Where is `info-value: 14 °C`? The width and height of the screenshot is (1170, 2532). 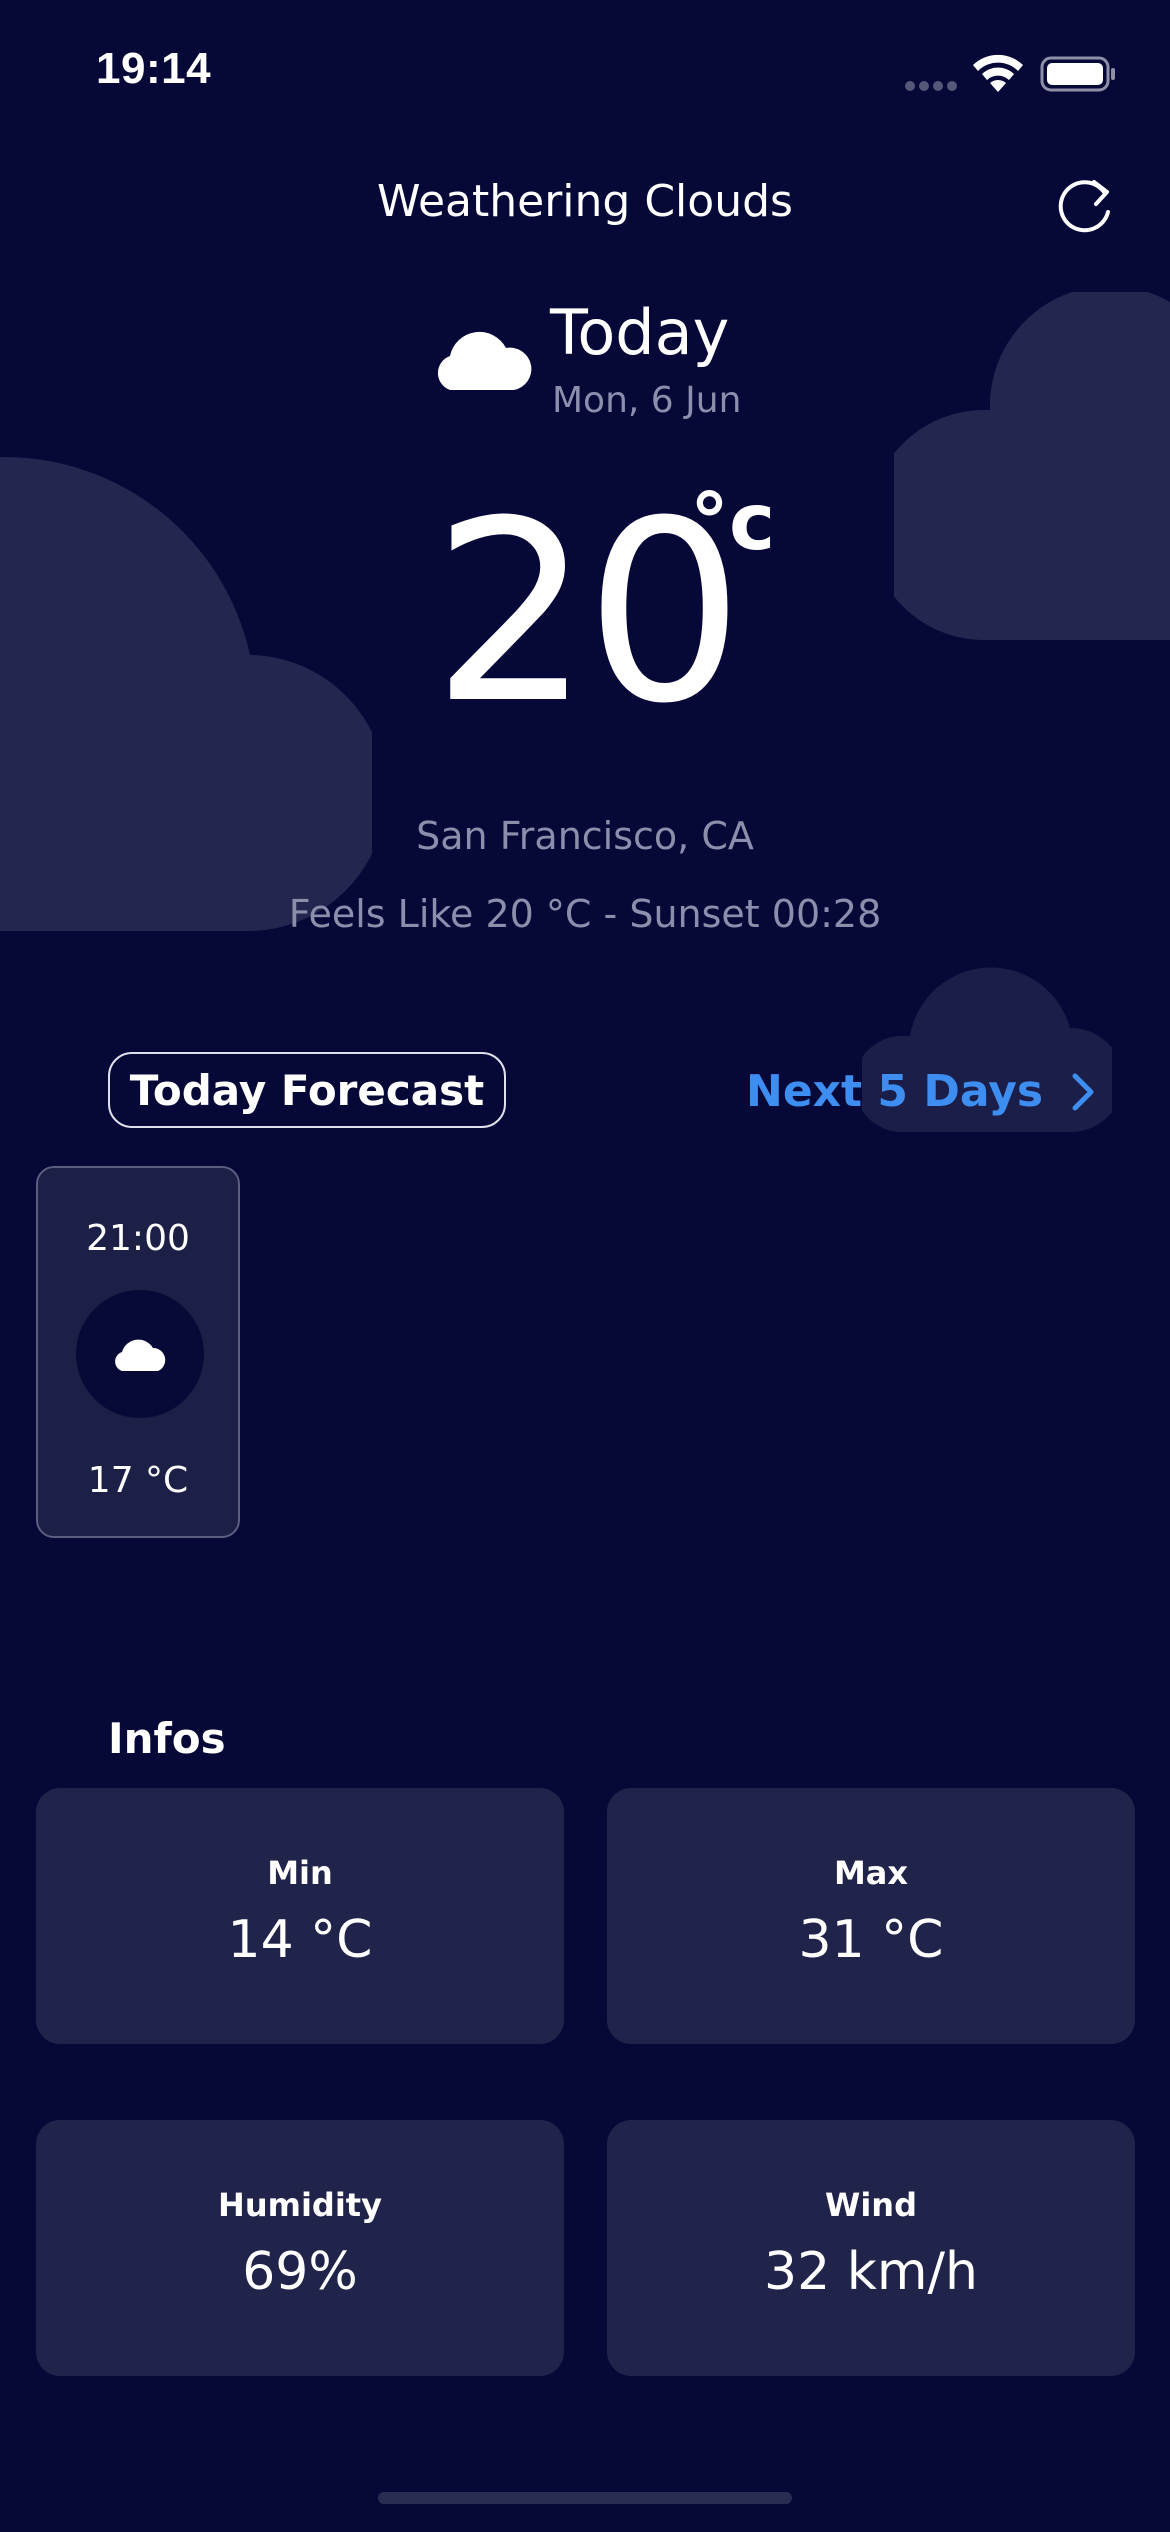
info-value: 14 °C is located at coordinates (300, 1940).